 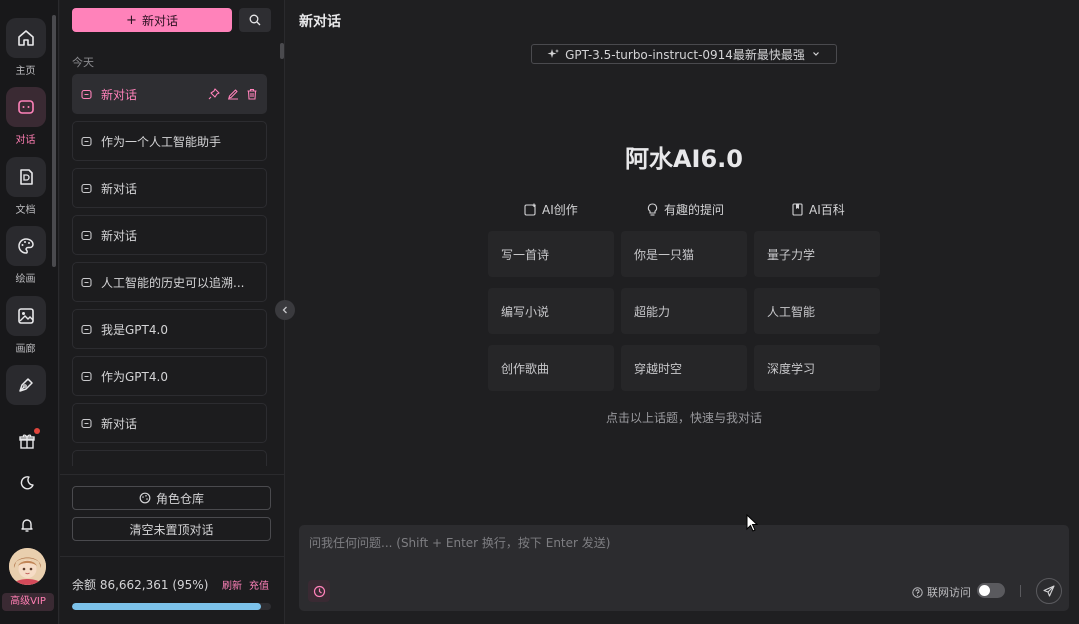 I want to click on model-selector: GPT-3.5-turbo-instruct-0914最新最快最强, so click(x=684, y=54).